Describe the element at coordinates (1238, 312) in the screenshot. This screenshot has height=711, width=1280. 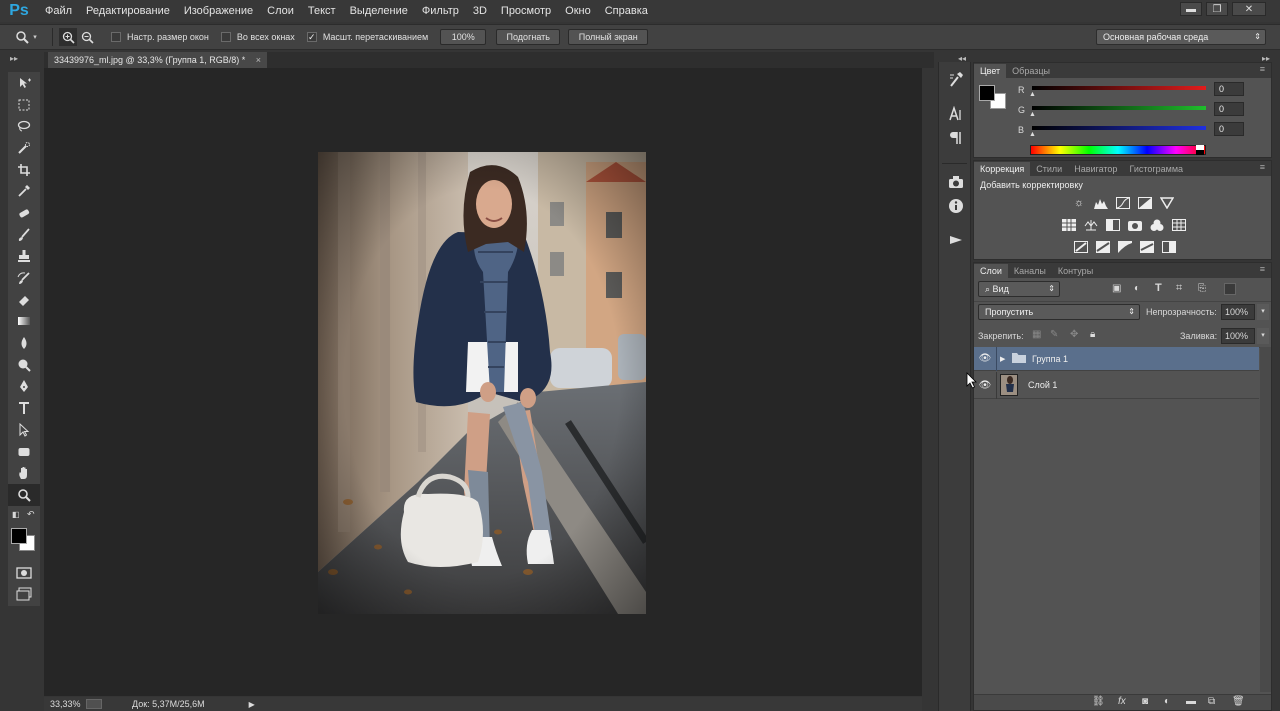
I see `opacity-input: 100%` at that location.